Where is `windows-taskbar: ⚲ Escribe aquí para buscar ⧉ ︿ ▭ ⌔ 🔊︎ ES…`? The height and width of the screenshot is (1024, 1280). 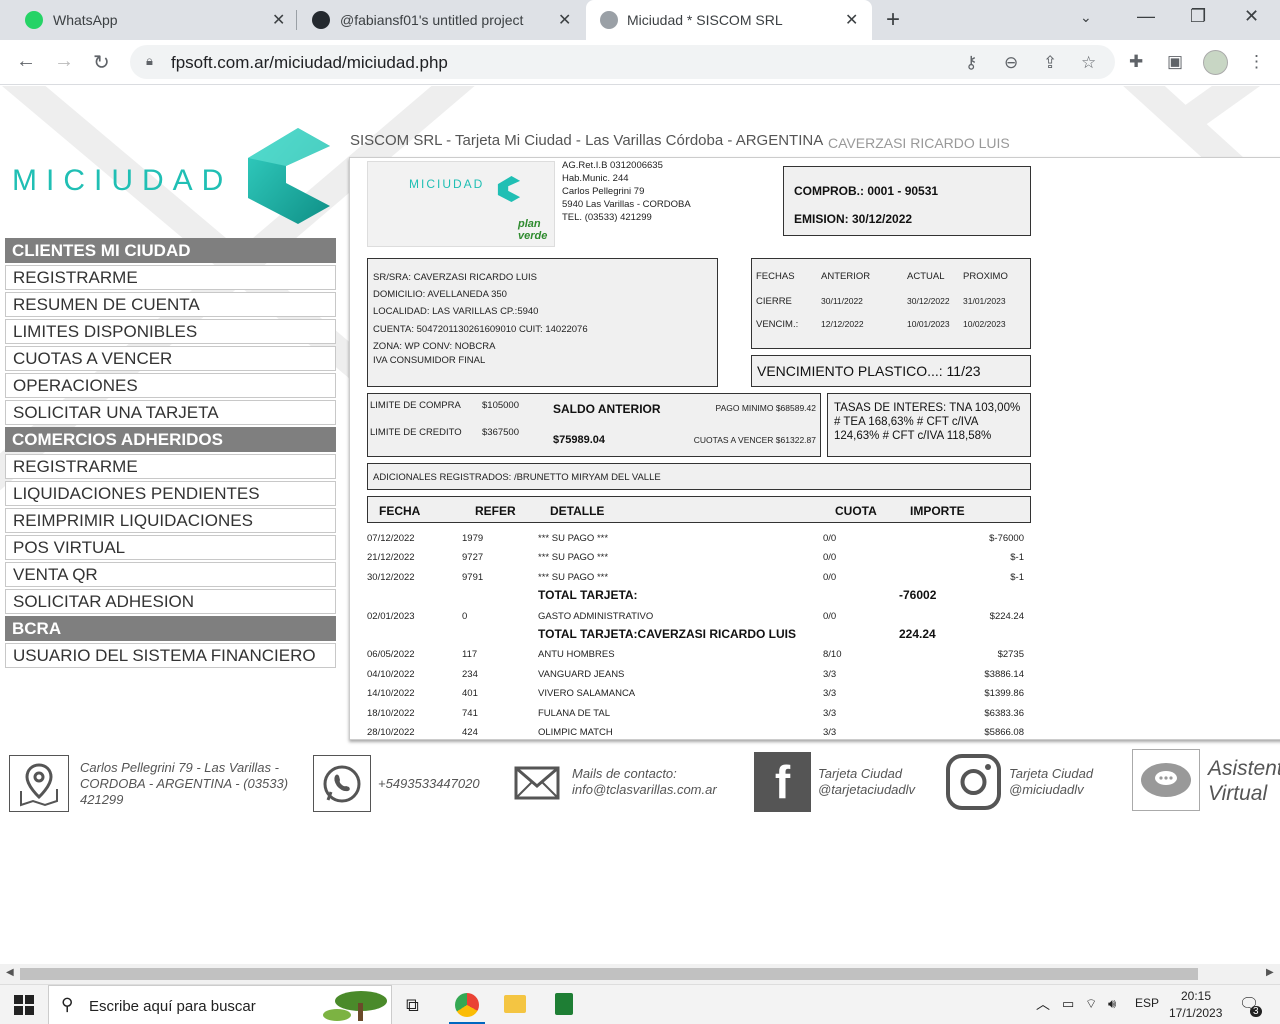
windows-taskbar: ⚲ Escribe aquí para buscar ⧉ ︿ ▭ ⌔ 🔊︎ ES… is located at coordinates (640, 1004).